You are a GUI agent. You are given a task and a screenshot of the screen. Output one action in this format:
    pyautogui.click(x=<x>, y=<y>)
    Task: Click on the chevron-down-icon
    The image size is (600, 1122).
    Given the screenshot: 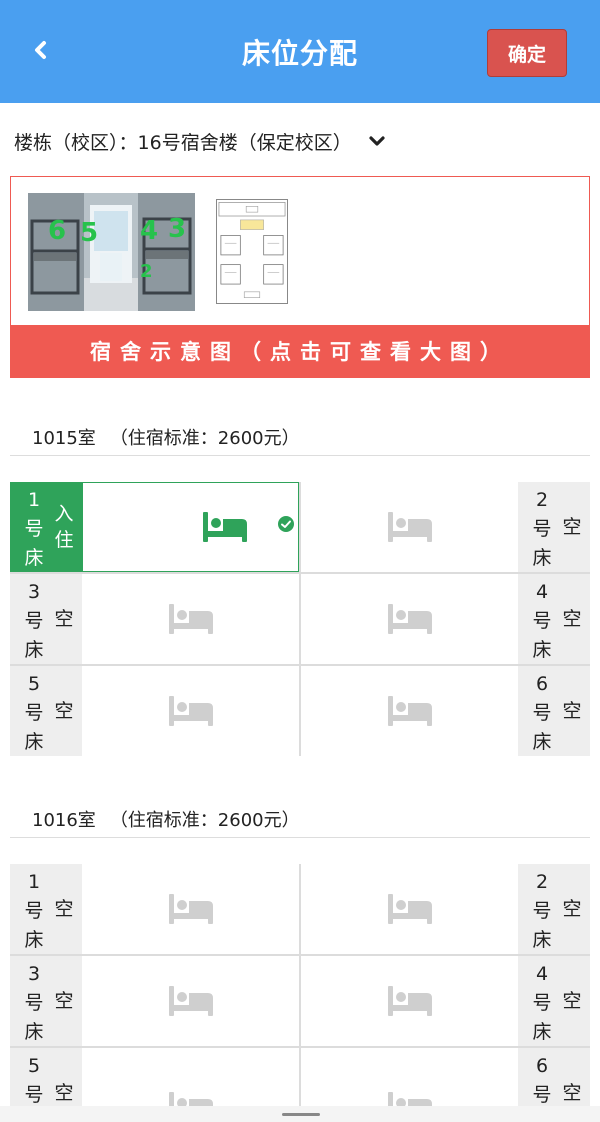 What is the action you would take?
    pyautogui.click(x=377, y=141)
    